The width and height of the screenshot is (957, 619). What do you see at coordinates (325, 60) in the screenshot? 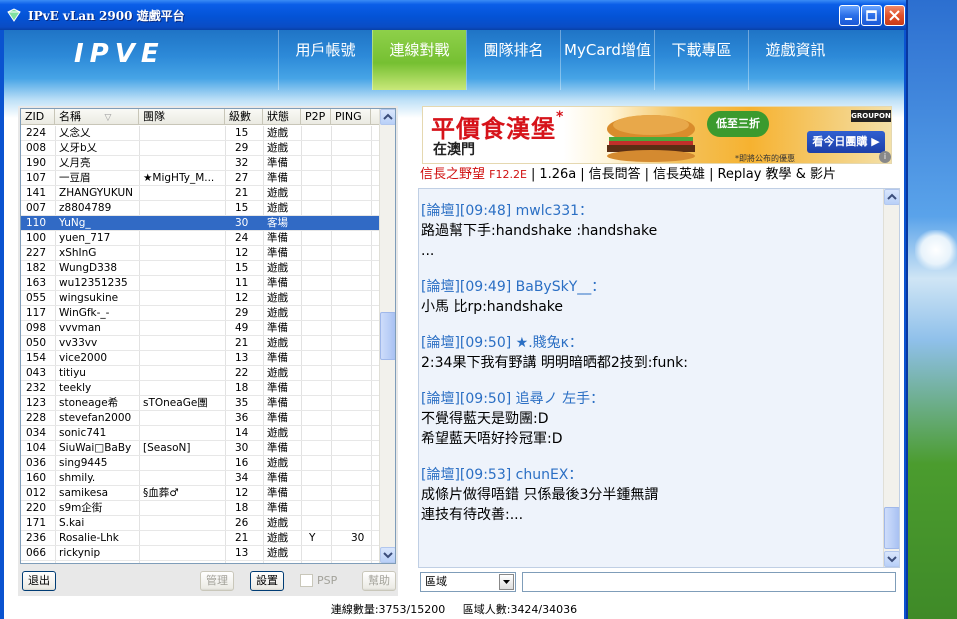
I see `nav-user-account: 用戶帳號` at bounding box center [325, 60].